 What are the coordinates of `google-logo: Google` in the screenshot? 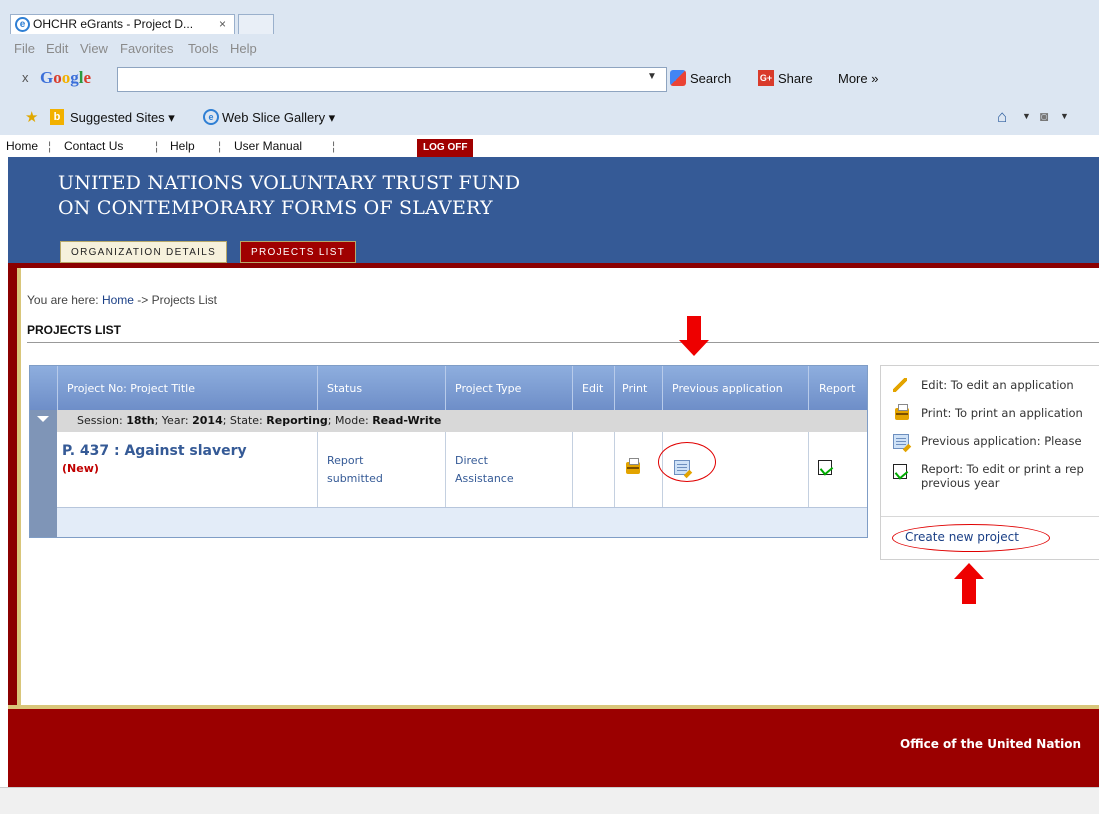 It's located at (66, 77).